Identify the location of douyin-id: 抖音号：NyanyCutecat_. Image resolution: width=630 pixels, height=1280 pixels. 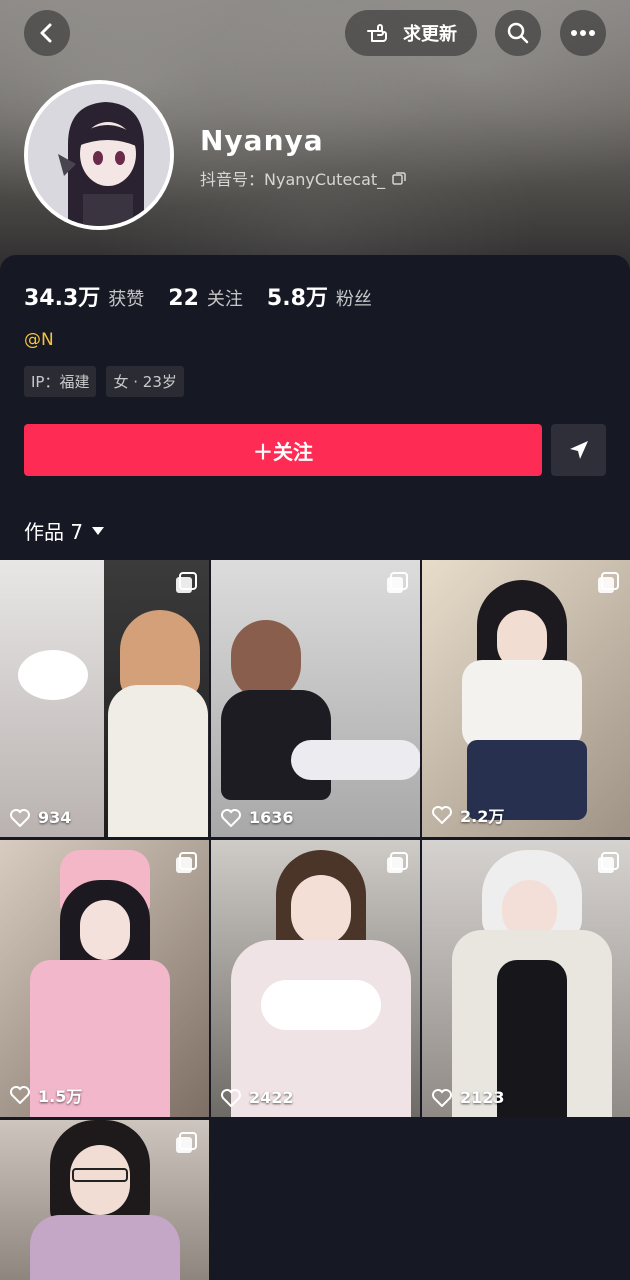
(303, 178).